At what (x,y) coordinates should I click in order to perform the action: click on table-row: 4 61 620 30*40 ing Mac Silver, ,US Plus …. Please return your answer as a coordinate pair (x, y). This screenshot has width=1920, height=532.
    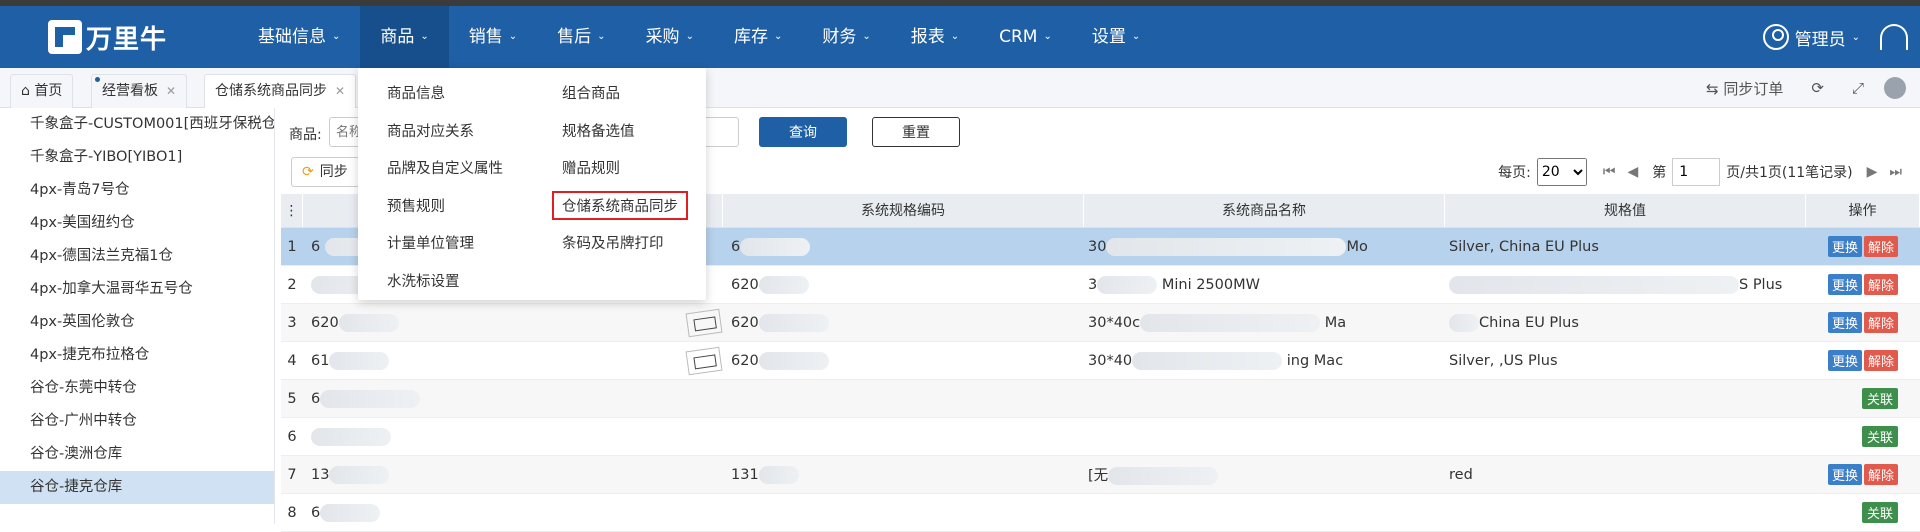
    Looking at the image, I should click on (1100, 361).